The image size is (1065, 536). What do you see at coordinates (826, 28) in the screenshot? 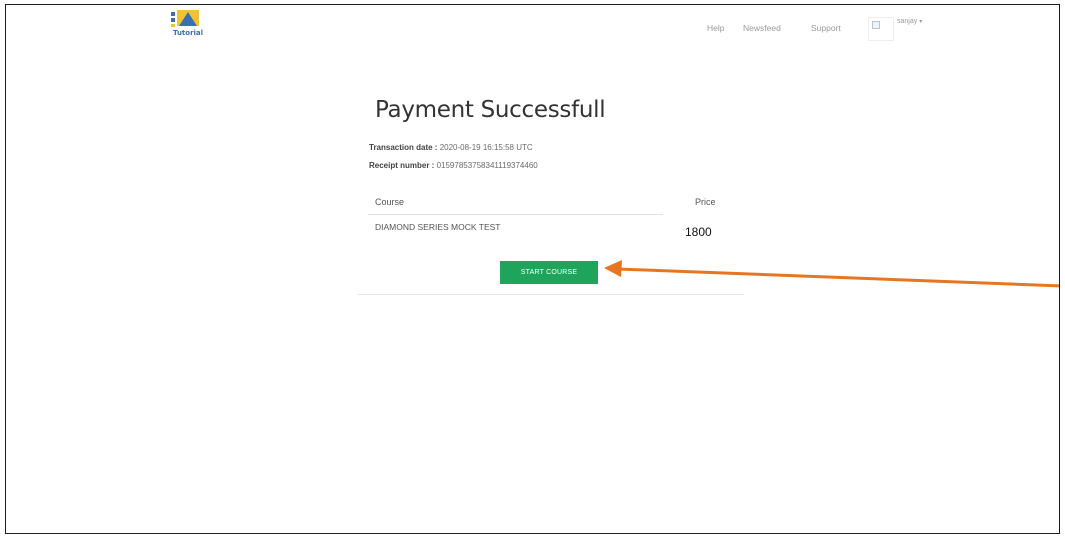
I see `nav-support-link: Support` at bounding box center [826, 28].